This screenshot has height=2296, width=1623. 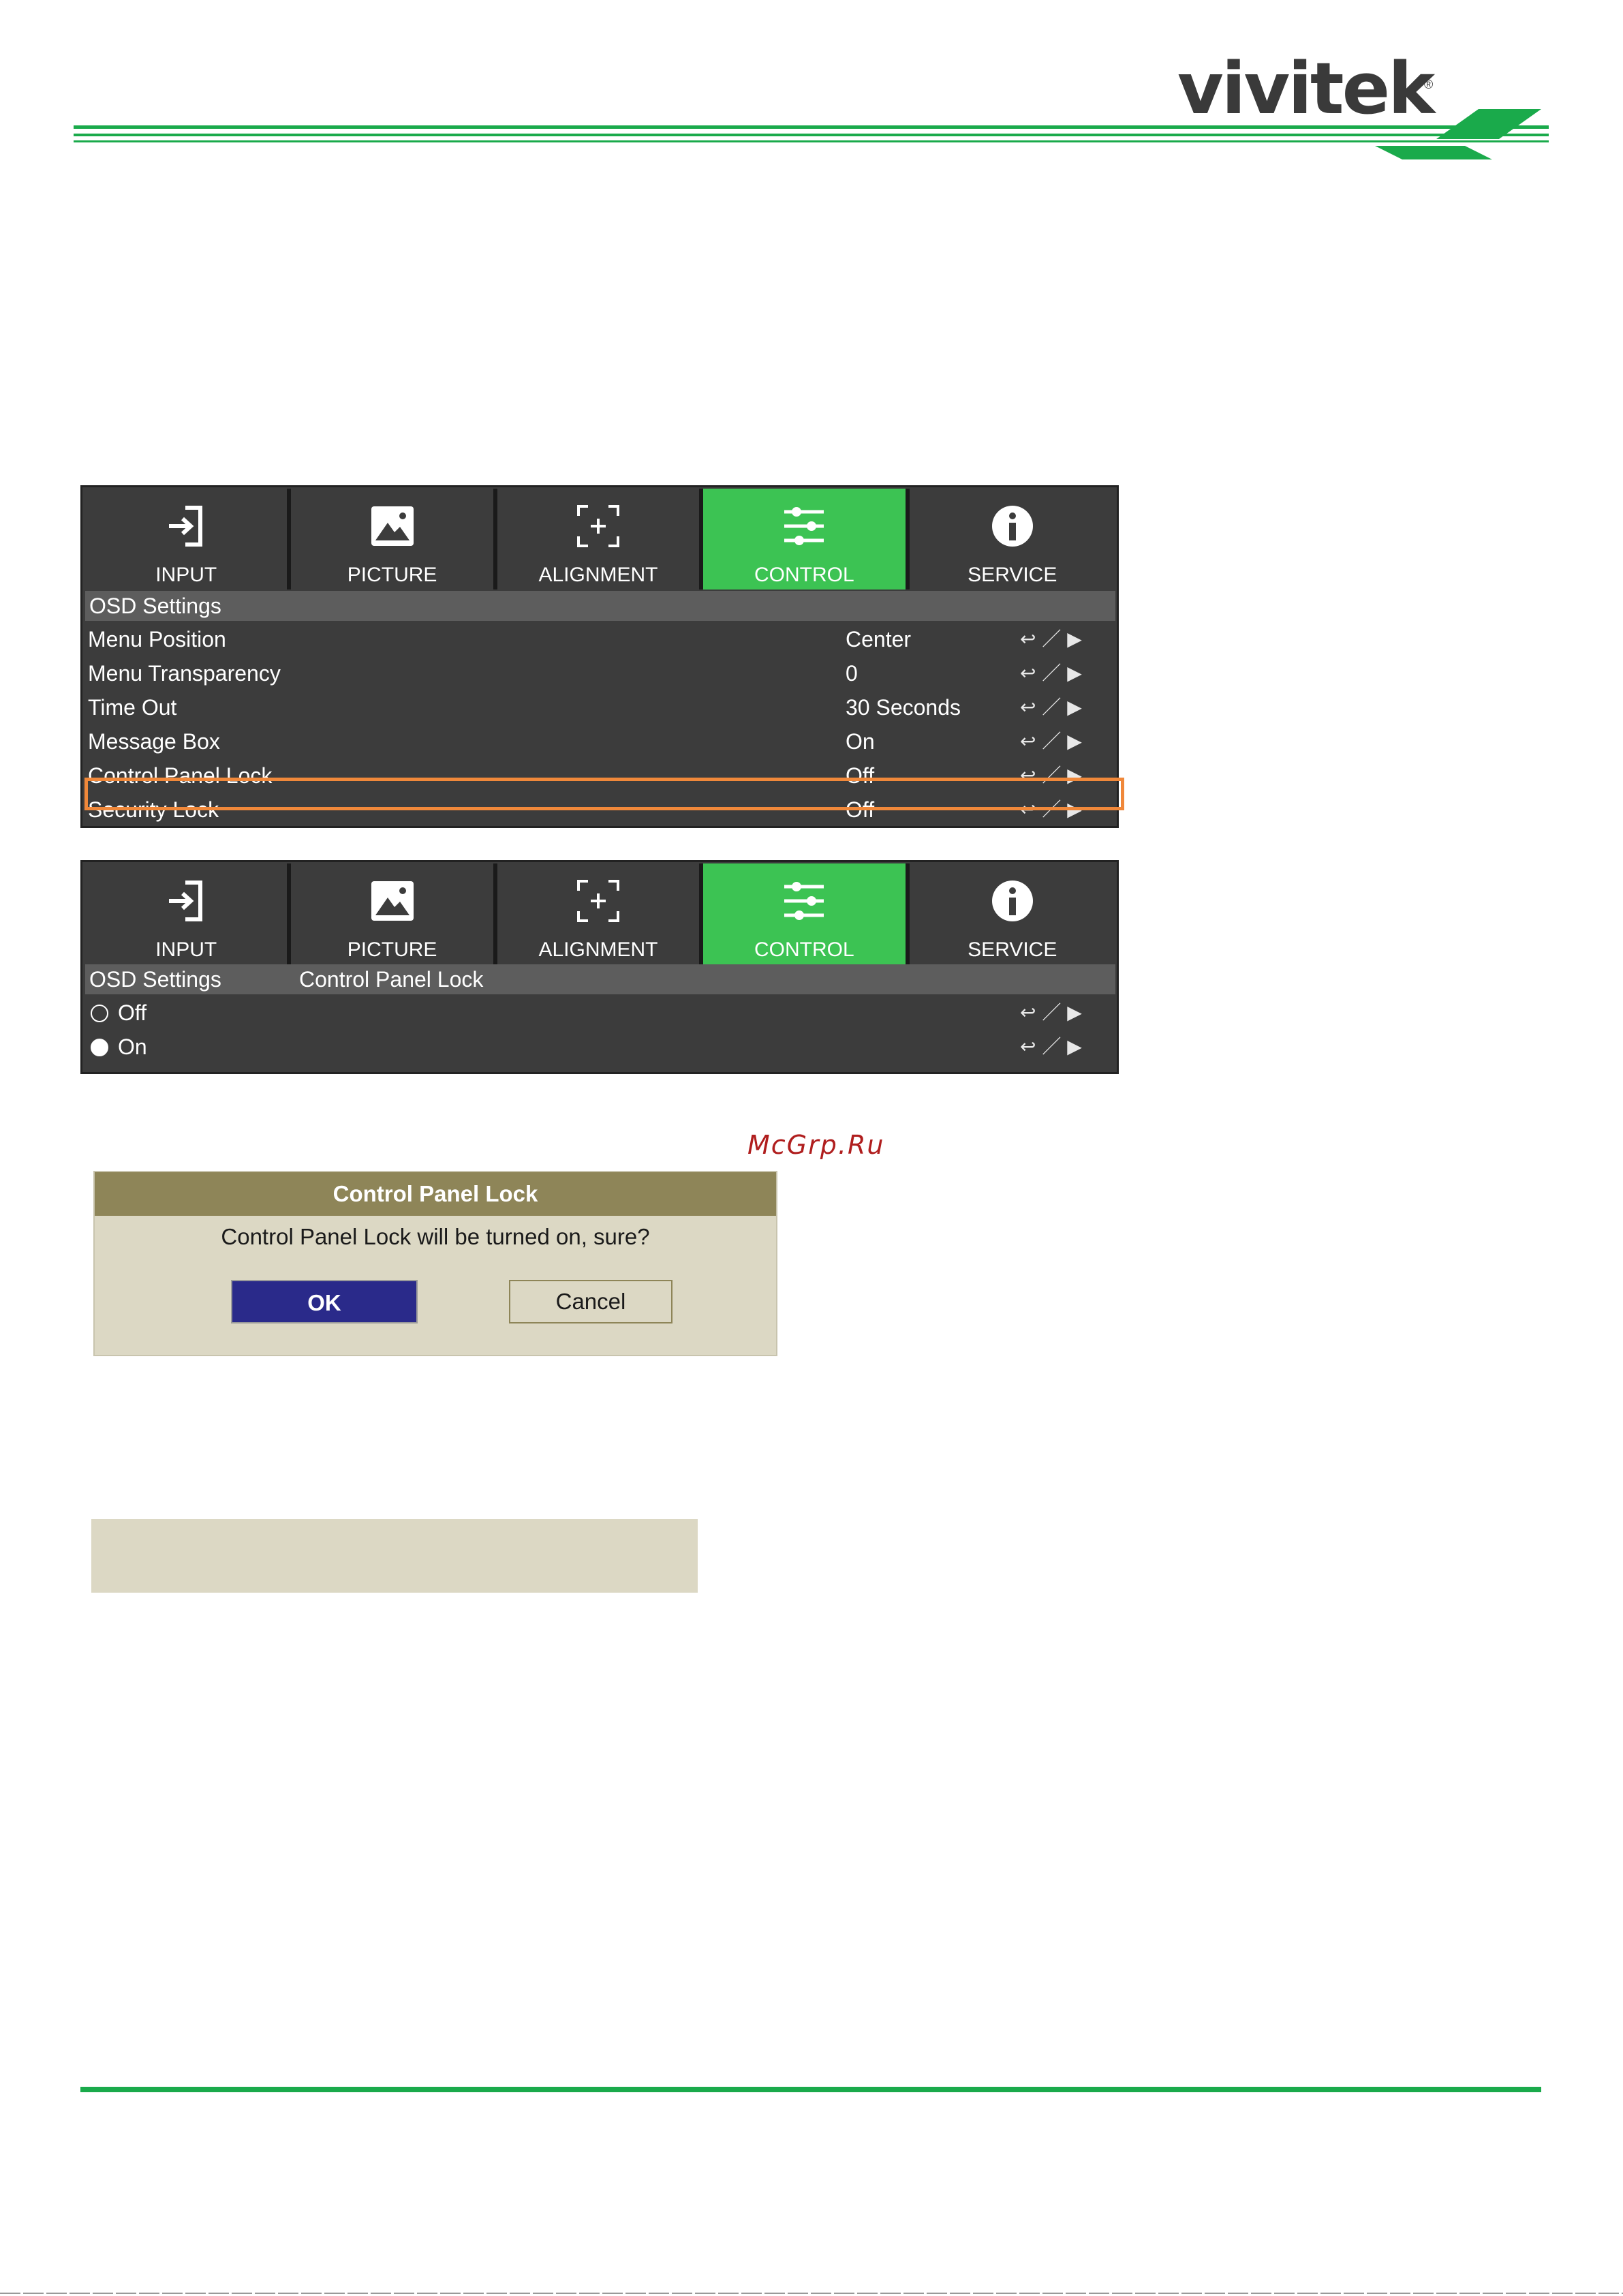 What do you see at coordinates (99, 1014) in the screenshot?
I see `radio-button-unselected` at bounding box center [99, 1014].